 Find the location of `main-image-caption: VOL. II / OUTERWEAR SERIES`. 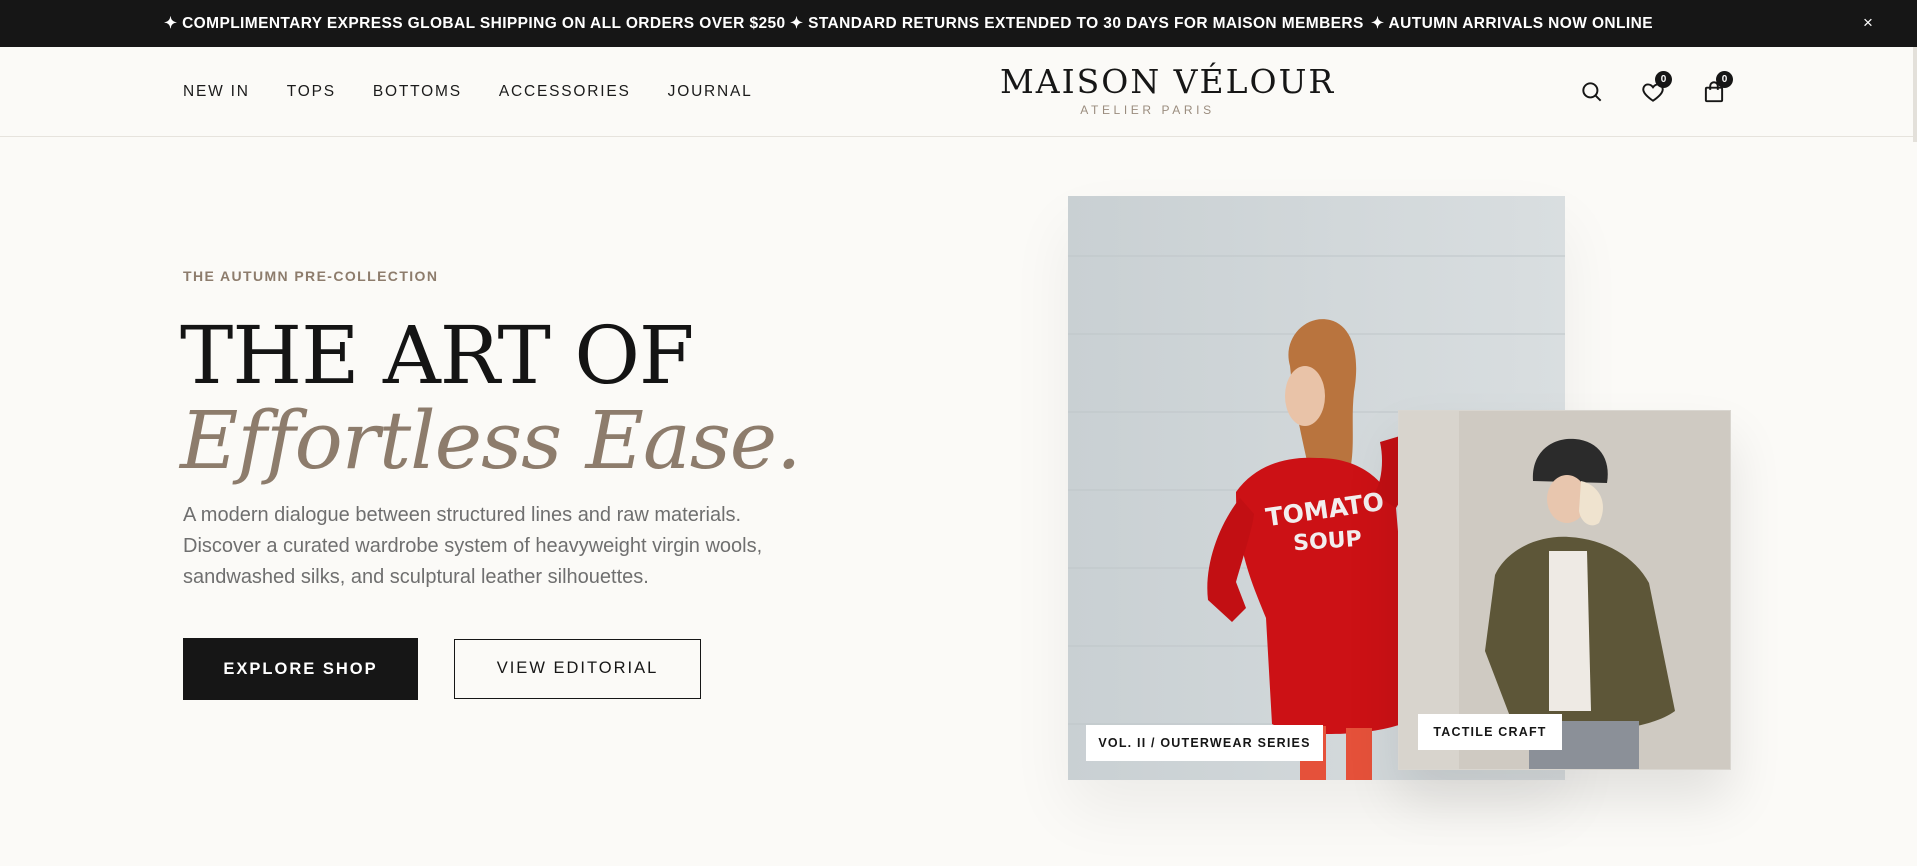

main-image-caption: VOL. II / OUTERWEAR SERIES is located at coordinates (1204, 743).